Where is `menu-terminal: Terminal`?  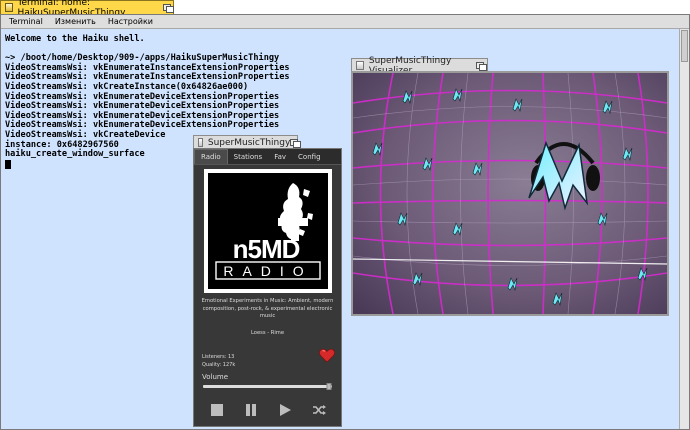 menu-terminal: Terminal is located at coordinates (26, 21).